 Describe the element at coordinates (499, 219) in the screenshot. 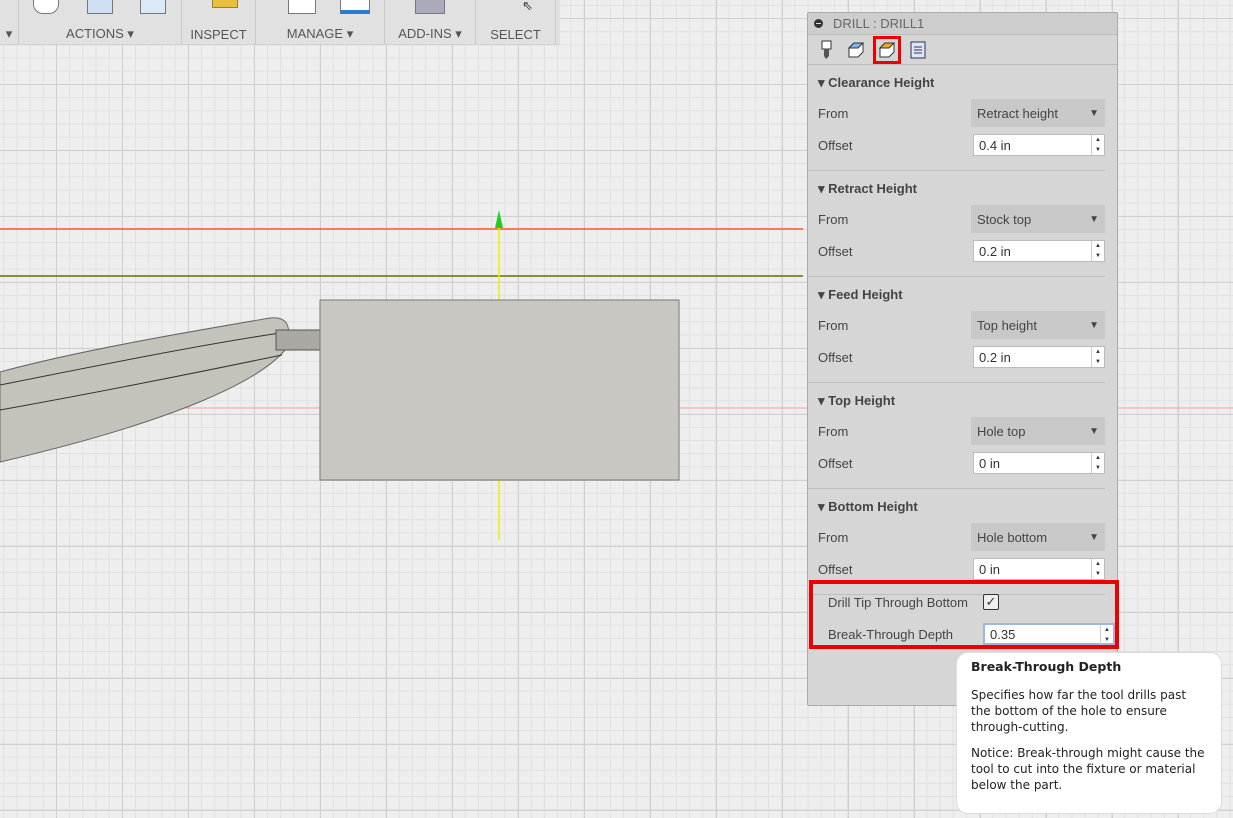

I see `z-axis-arrow-icon` at that location.